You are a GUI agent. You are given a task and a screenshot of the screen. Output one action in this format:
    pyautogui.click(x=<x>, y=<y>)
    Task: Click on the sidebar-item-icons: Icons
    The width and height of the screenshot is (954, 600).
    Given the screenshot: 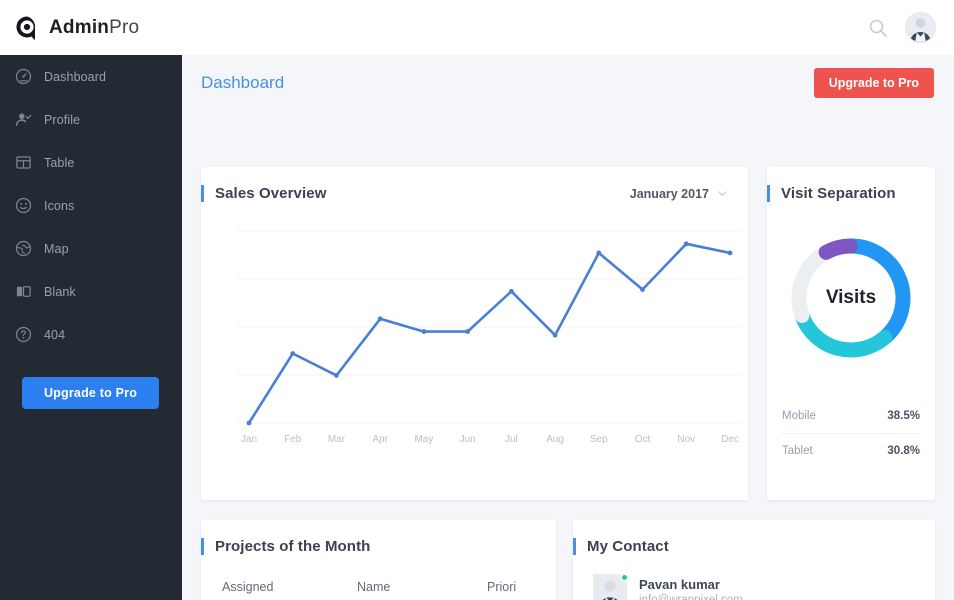 What is the action you would take?
    pyautogui.click(x=91, y=205)
    